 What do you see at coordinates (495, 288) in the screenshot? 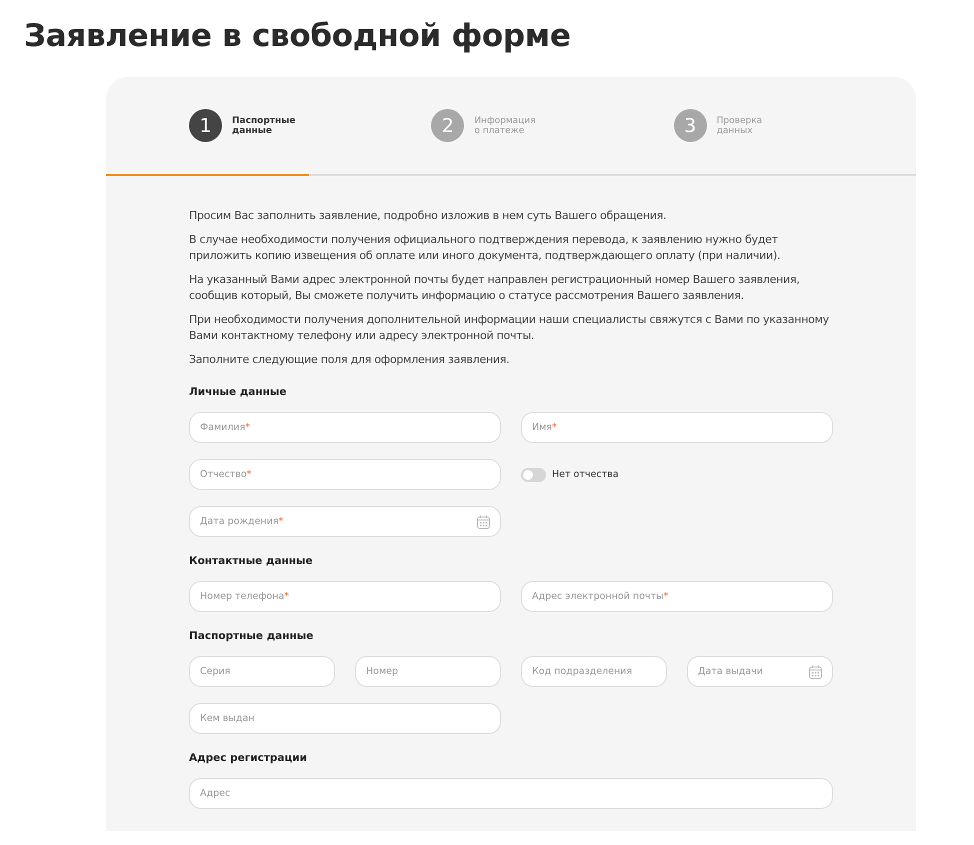
I see `intro-paragraph: На указанный Вами адрес электронной почты будет направлен регистрационный номер Вашего заявления, сообщив который, Вы сможете получить информацию о статусе рассмотрения Вашего заявления.` at bounding box center [495, 288].